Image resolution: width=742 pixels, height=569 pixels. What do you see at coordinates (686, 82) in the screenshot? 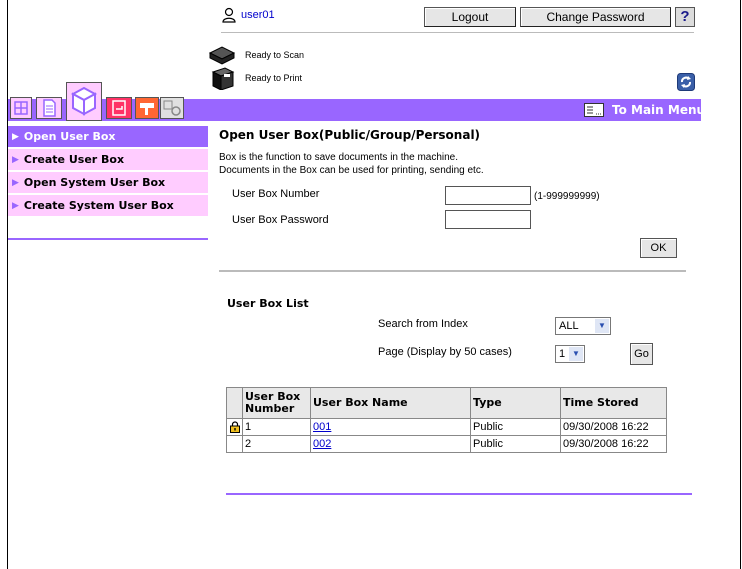
I see `refresh-icon` at bounding box center [686, 82].